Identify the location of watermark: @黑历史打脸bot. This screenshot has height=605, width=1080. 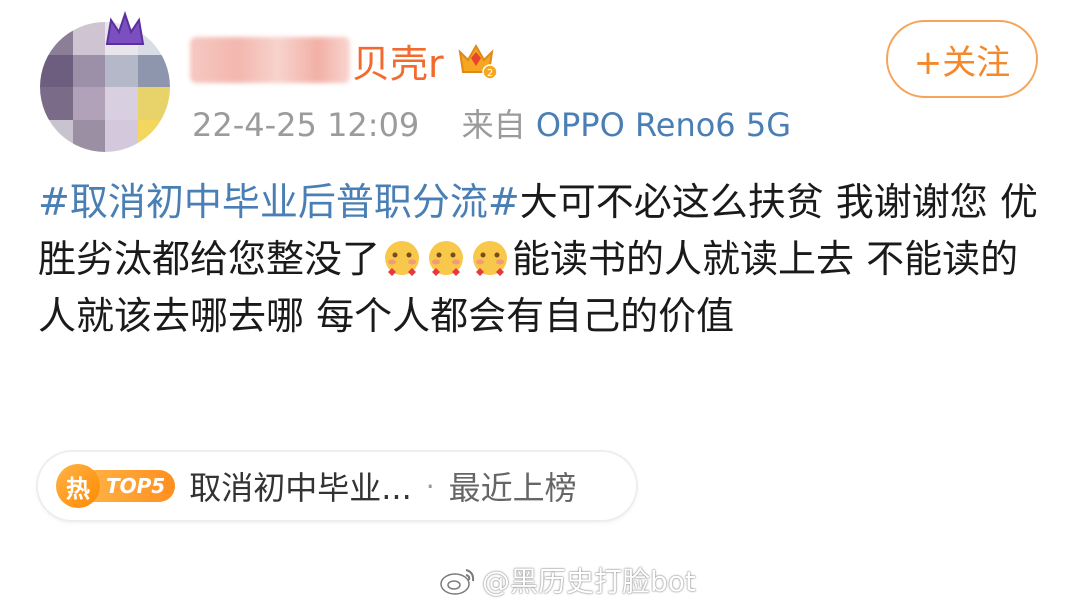
(567, 580).